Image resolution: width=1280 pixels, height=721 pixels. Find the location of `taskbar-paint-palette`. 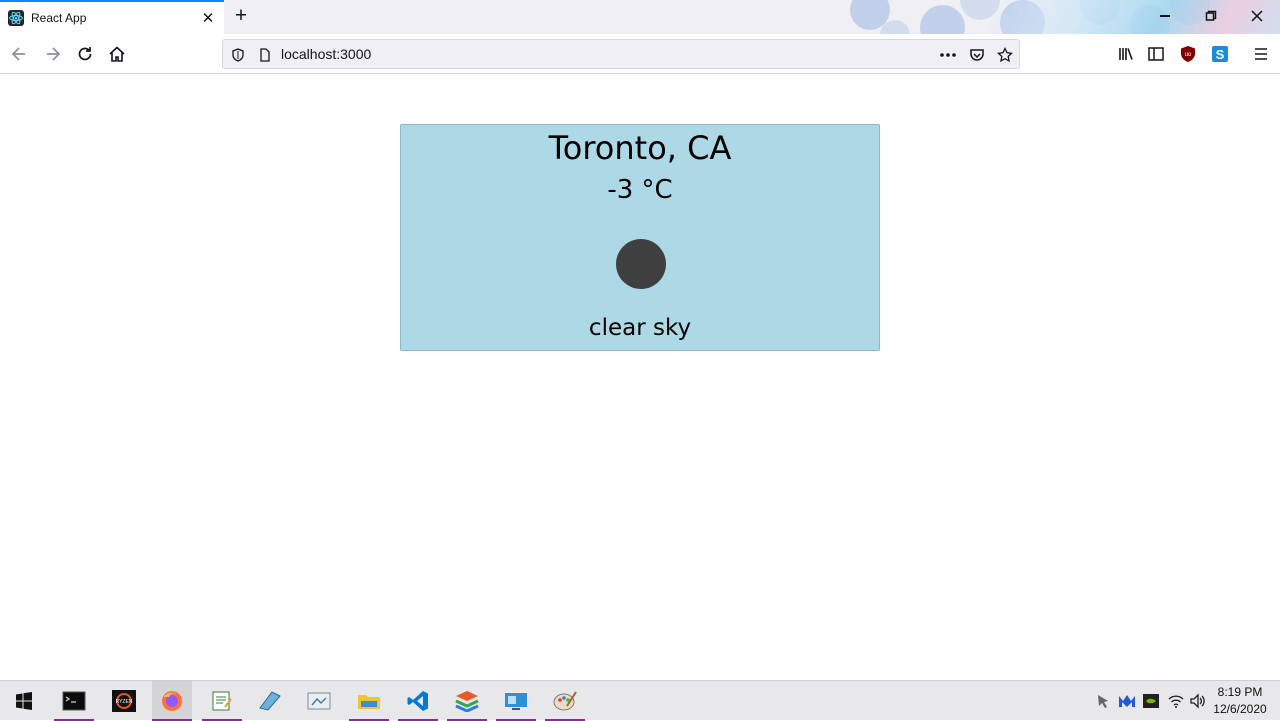

taskbar-paint-palette is located at coordinates (565, 701).